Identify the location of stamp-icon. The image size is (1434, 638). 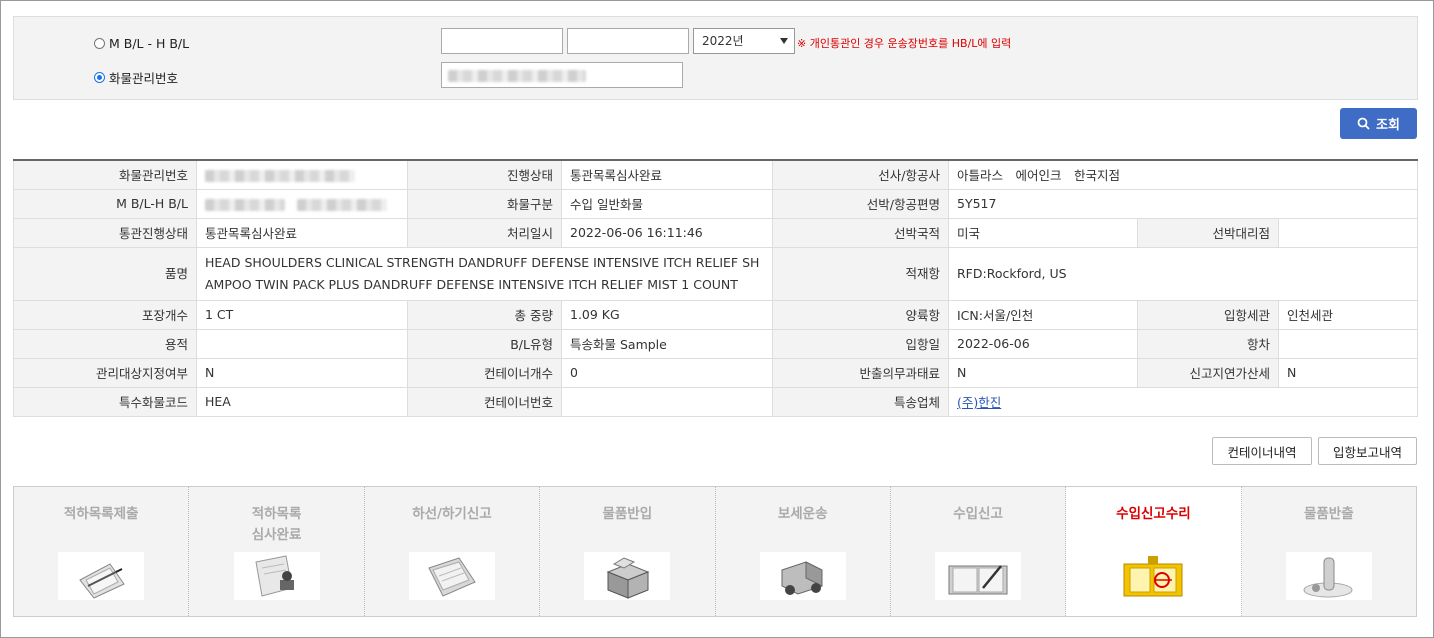
(276, 576).